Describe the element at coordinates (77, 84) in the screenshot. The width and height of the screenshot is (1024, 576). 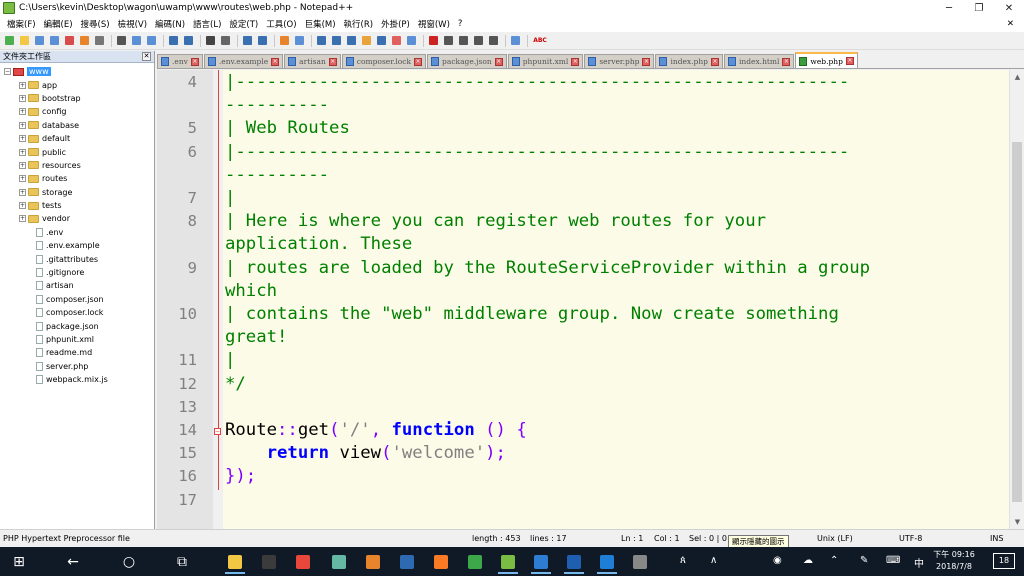
I see `tree-folder-row: + app` at that location.